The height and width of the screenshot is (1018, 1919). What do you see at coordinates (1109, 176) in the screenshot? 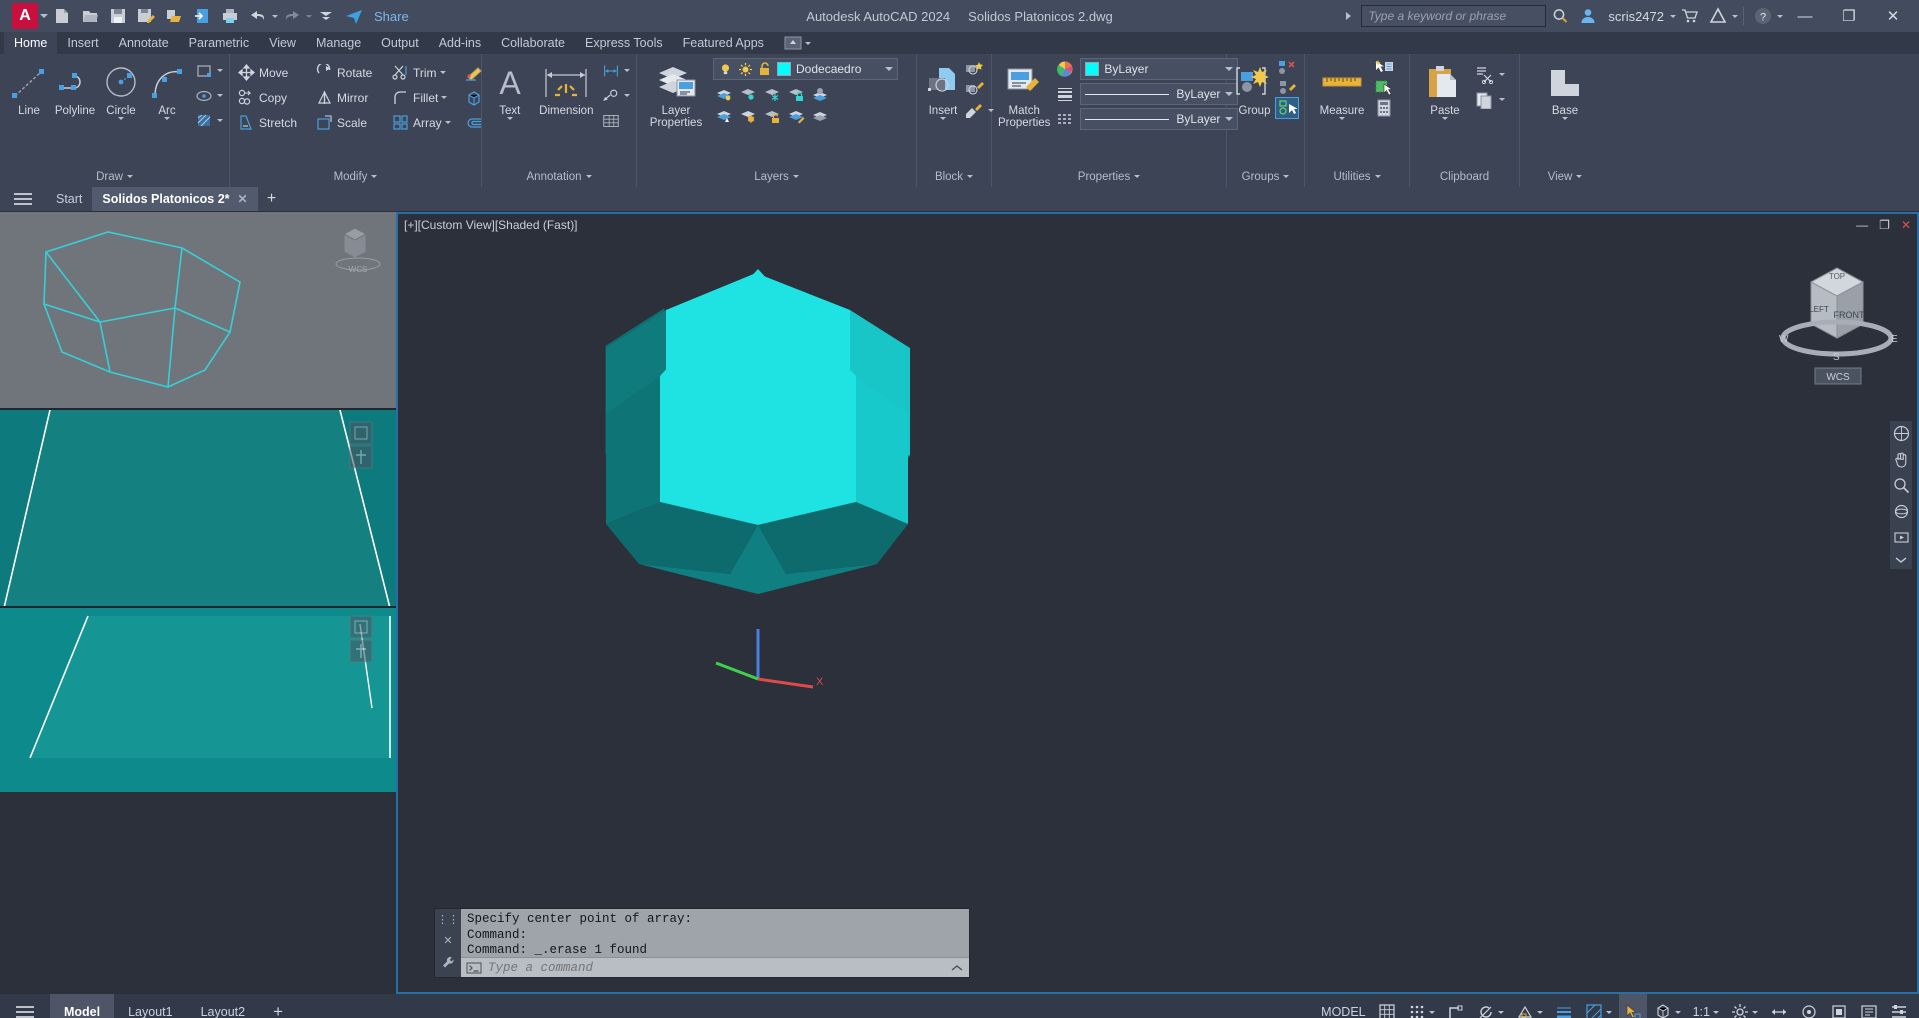
I see `panel-label-properties: Properties` at bounding box center [1109, 176].